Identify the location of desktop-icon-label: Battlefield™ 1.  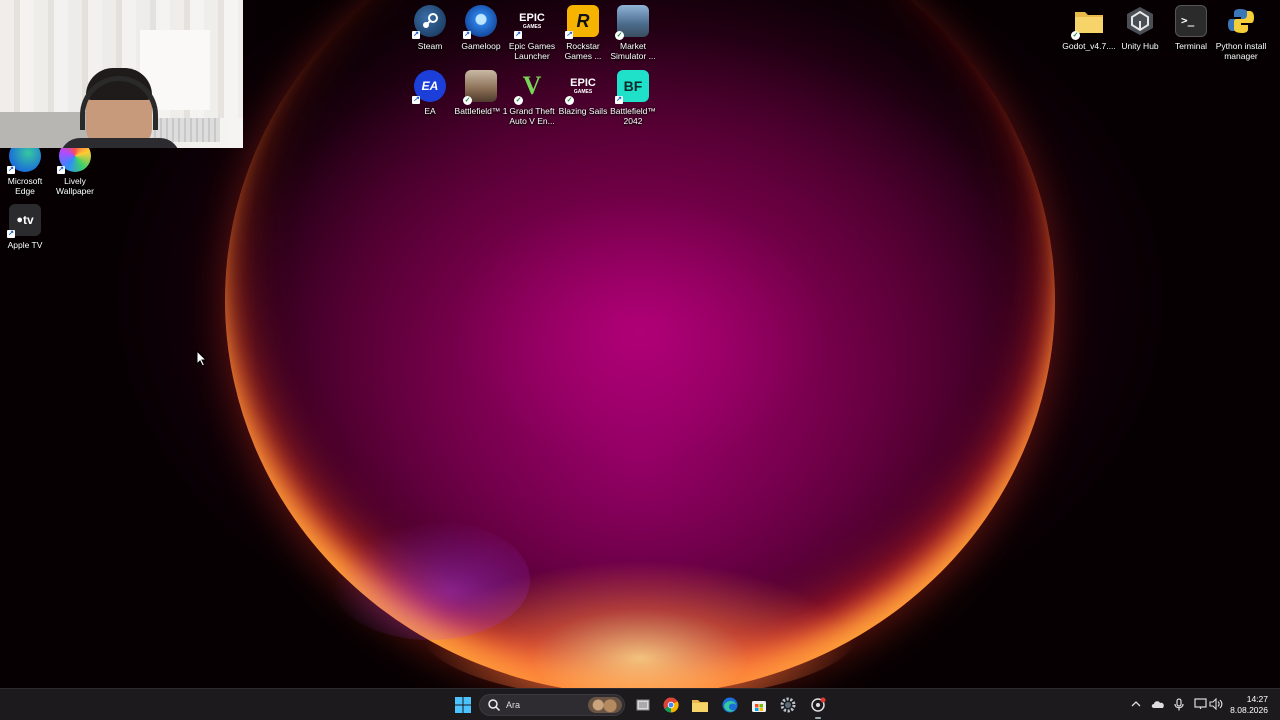
(481, 111).